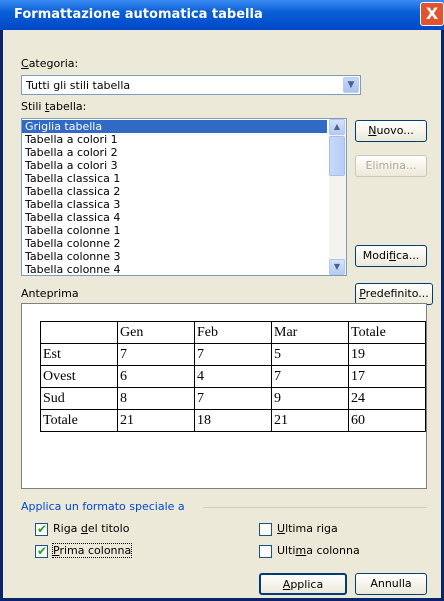  What do you see at coordinates (174, 269) in the screenshot?
I see `list-item: Tabella colonne 4` at bounding box center [174, 269].